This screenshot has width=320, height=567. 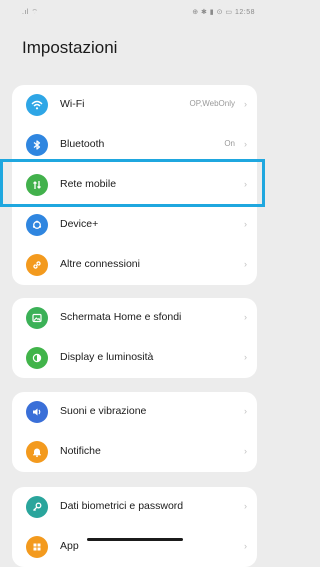 I want to click on apps-label: App, so click(x=69, y=546).